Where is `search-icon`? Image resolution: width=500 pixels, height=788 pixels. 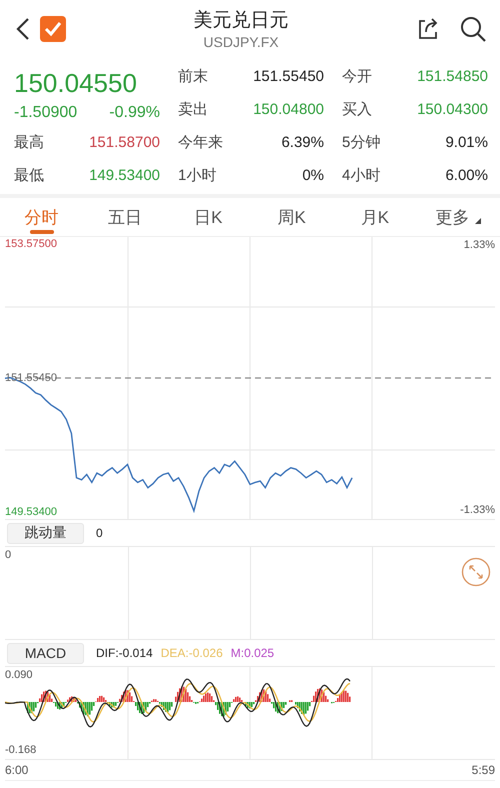 search-icon is located at coordinates (473, 29).